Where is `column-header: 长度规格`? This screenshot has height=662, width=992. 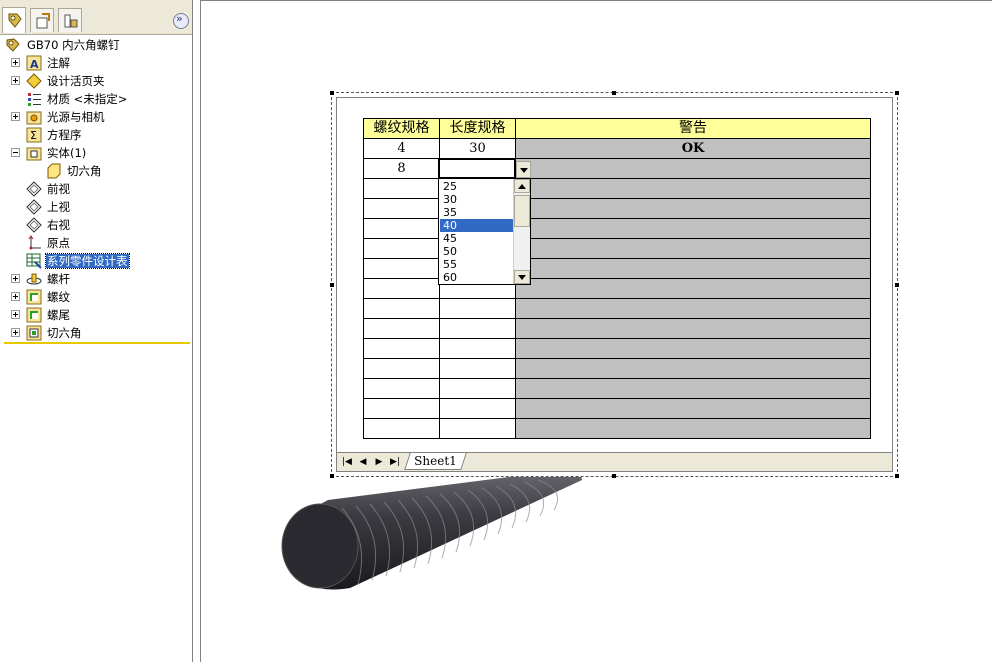
column-header: 长度规格 is located at coordinates (477, 128).